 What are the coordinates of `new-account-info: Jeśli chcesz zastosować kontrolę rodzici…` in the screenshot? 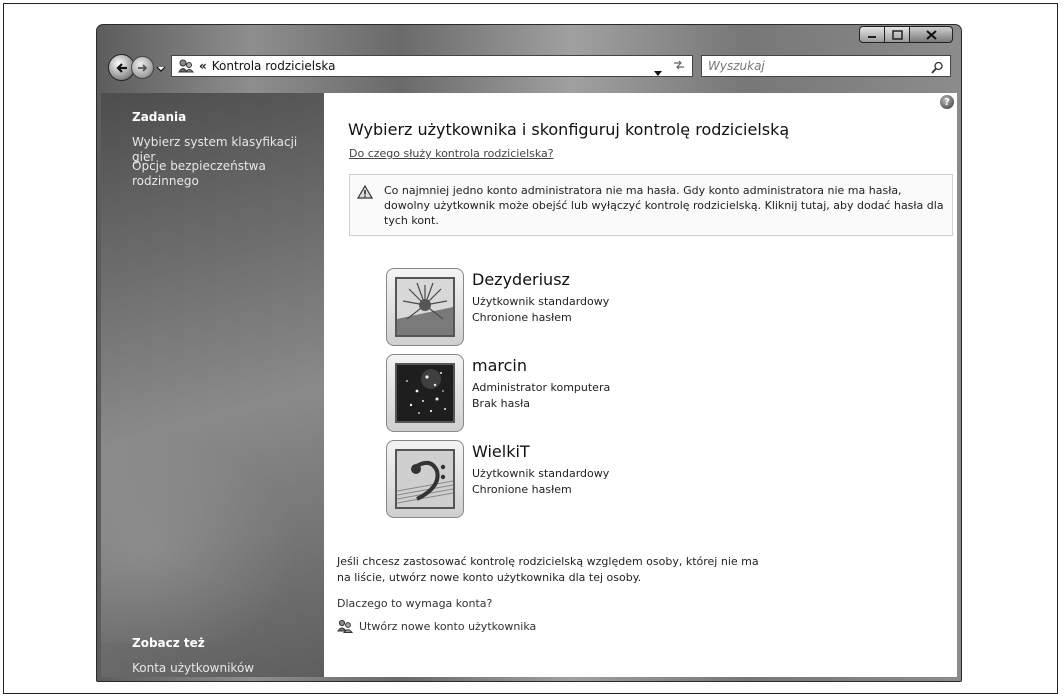 It's located at (548, 569).